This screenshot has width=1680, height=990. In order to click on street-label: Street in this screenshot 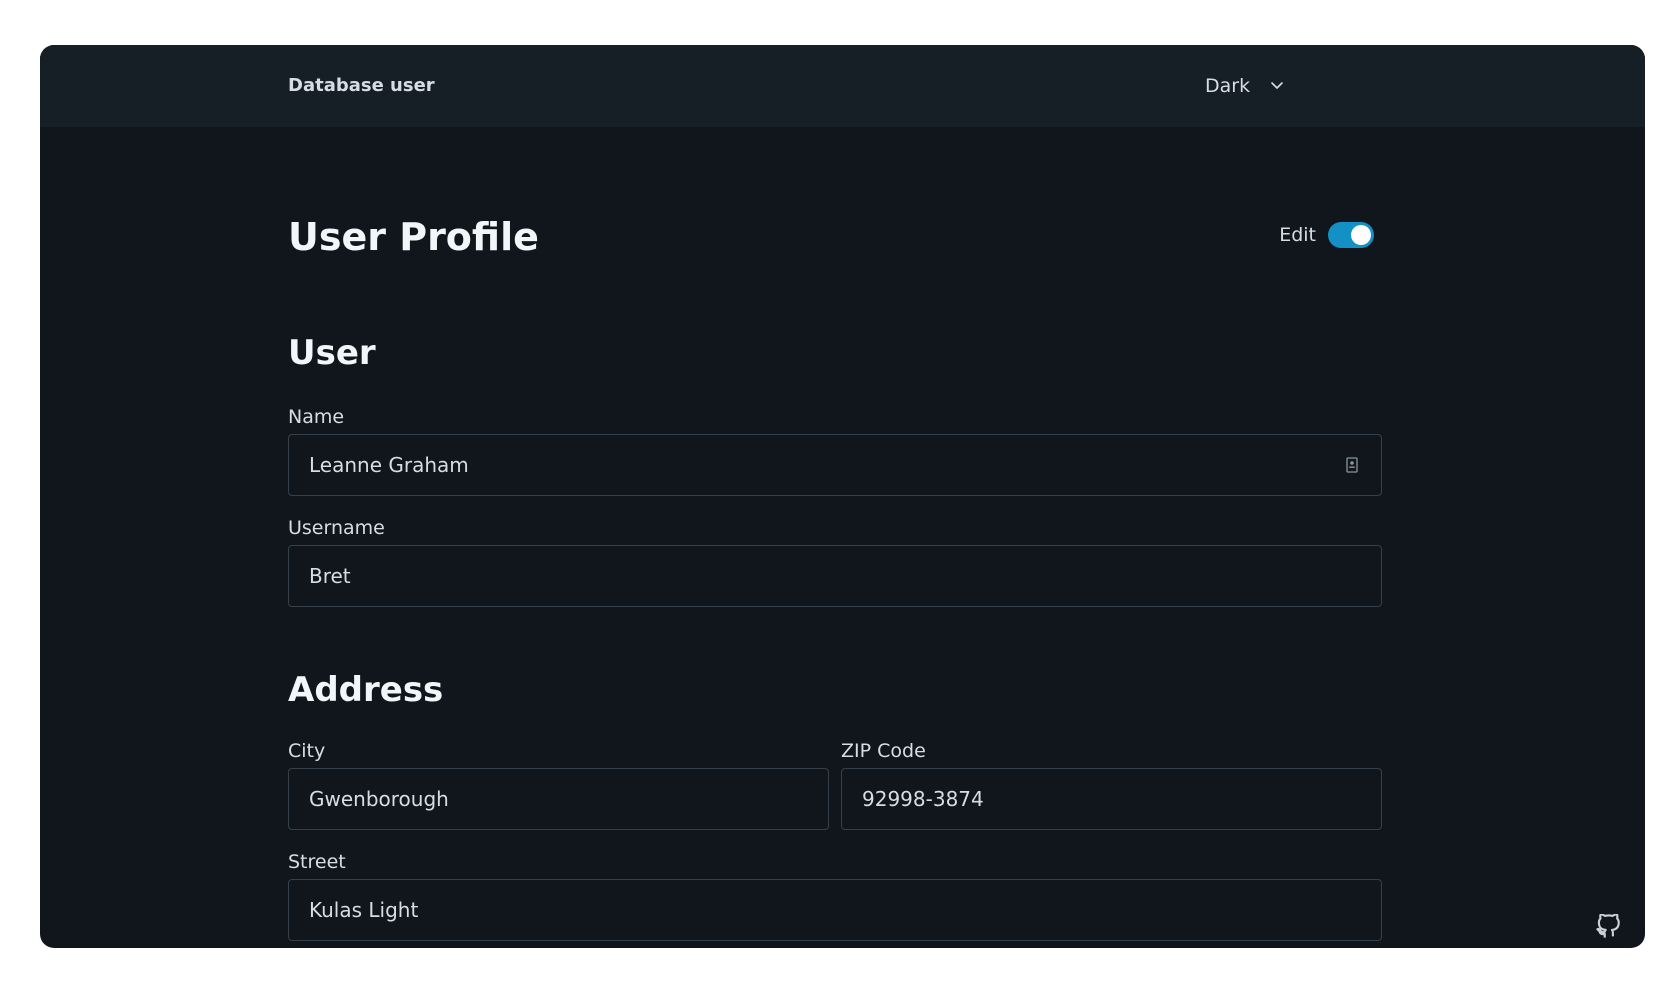, I will do `click(317, 862)`.